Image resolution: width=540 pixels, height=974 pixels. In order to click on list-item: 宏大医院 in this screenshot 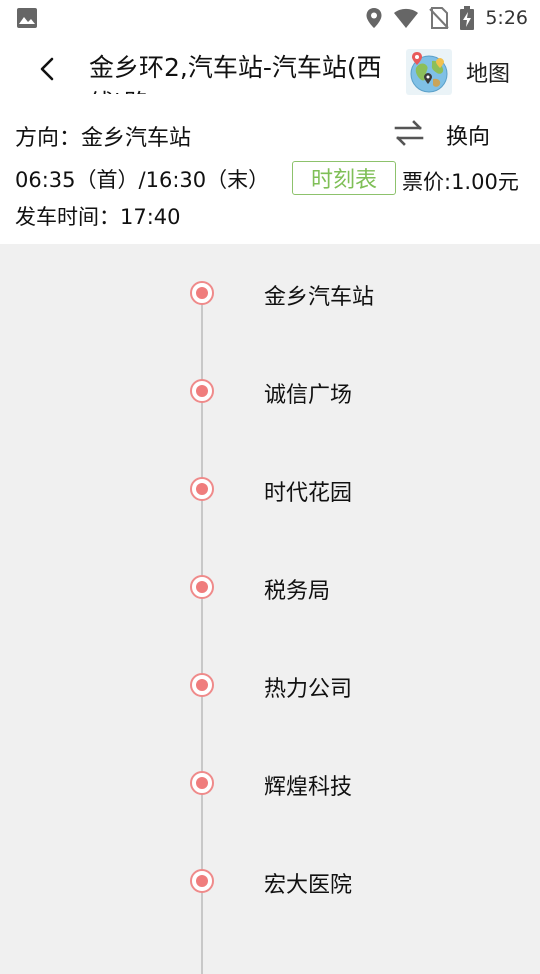, I will do `click(270, 881)`.